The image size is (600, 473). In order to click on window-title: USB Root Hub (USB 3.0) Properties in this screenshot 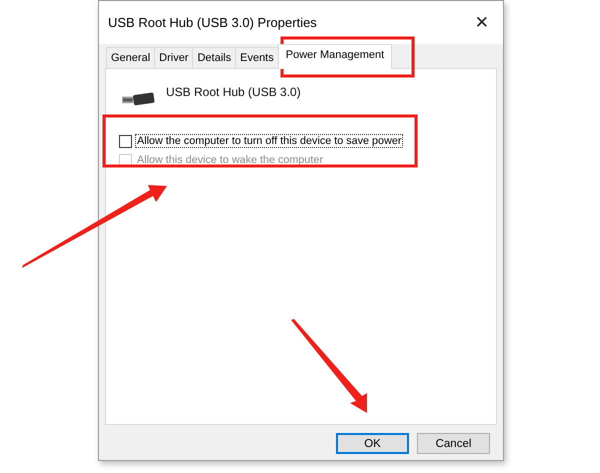, I will do `click(212, 22)`.